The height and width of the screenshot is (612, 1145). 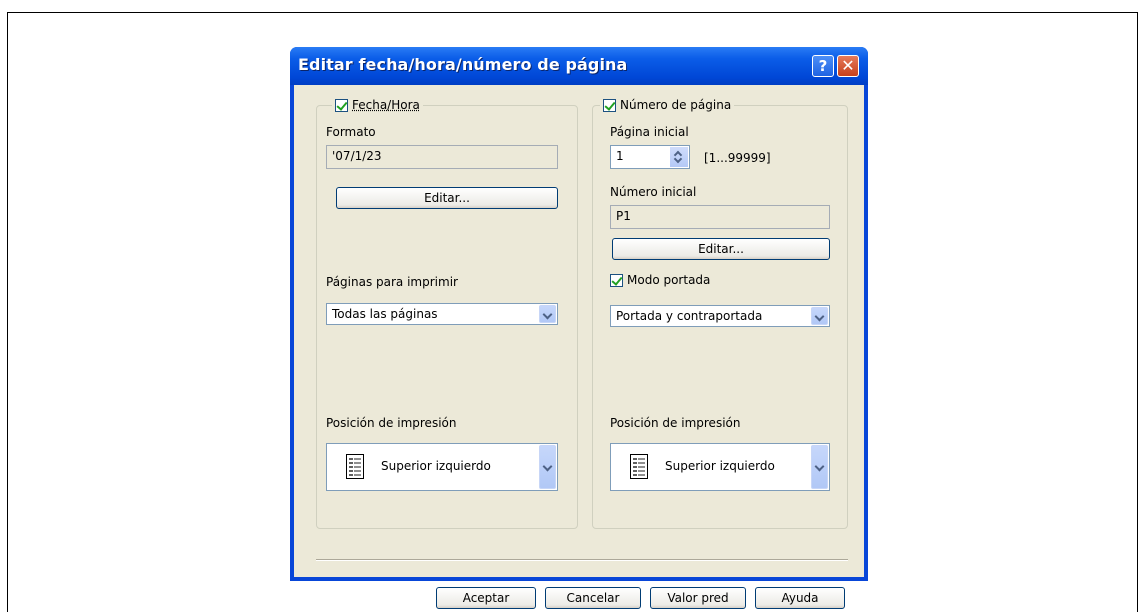 I want to click on start-number-label: Número inicial, so click(x=653, y=192).